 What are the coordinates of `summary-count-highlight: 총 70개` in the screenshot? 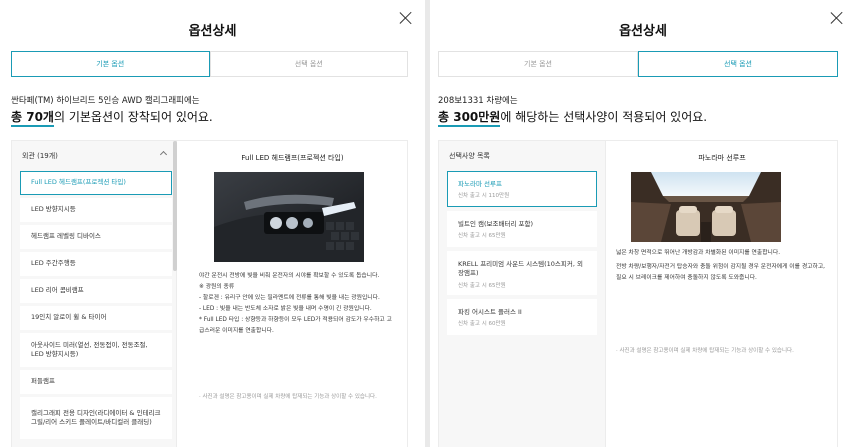 It's located at (32, 118).